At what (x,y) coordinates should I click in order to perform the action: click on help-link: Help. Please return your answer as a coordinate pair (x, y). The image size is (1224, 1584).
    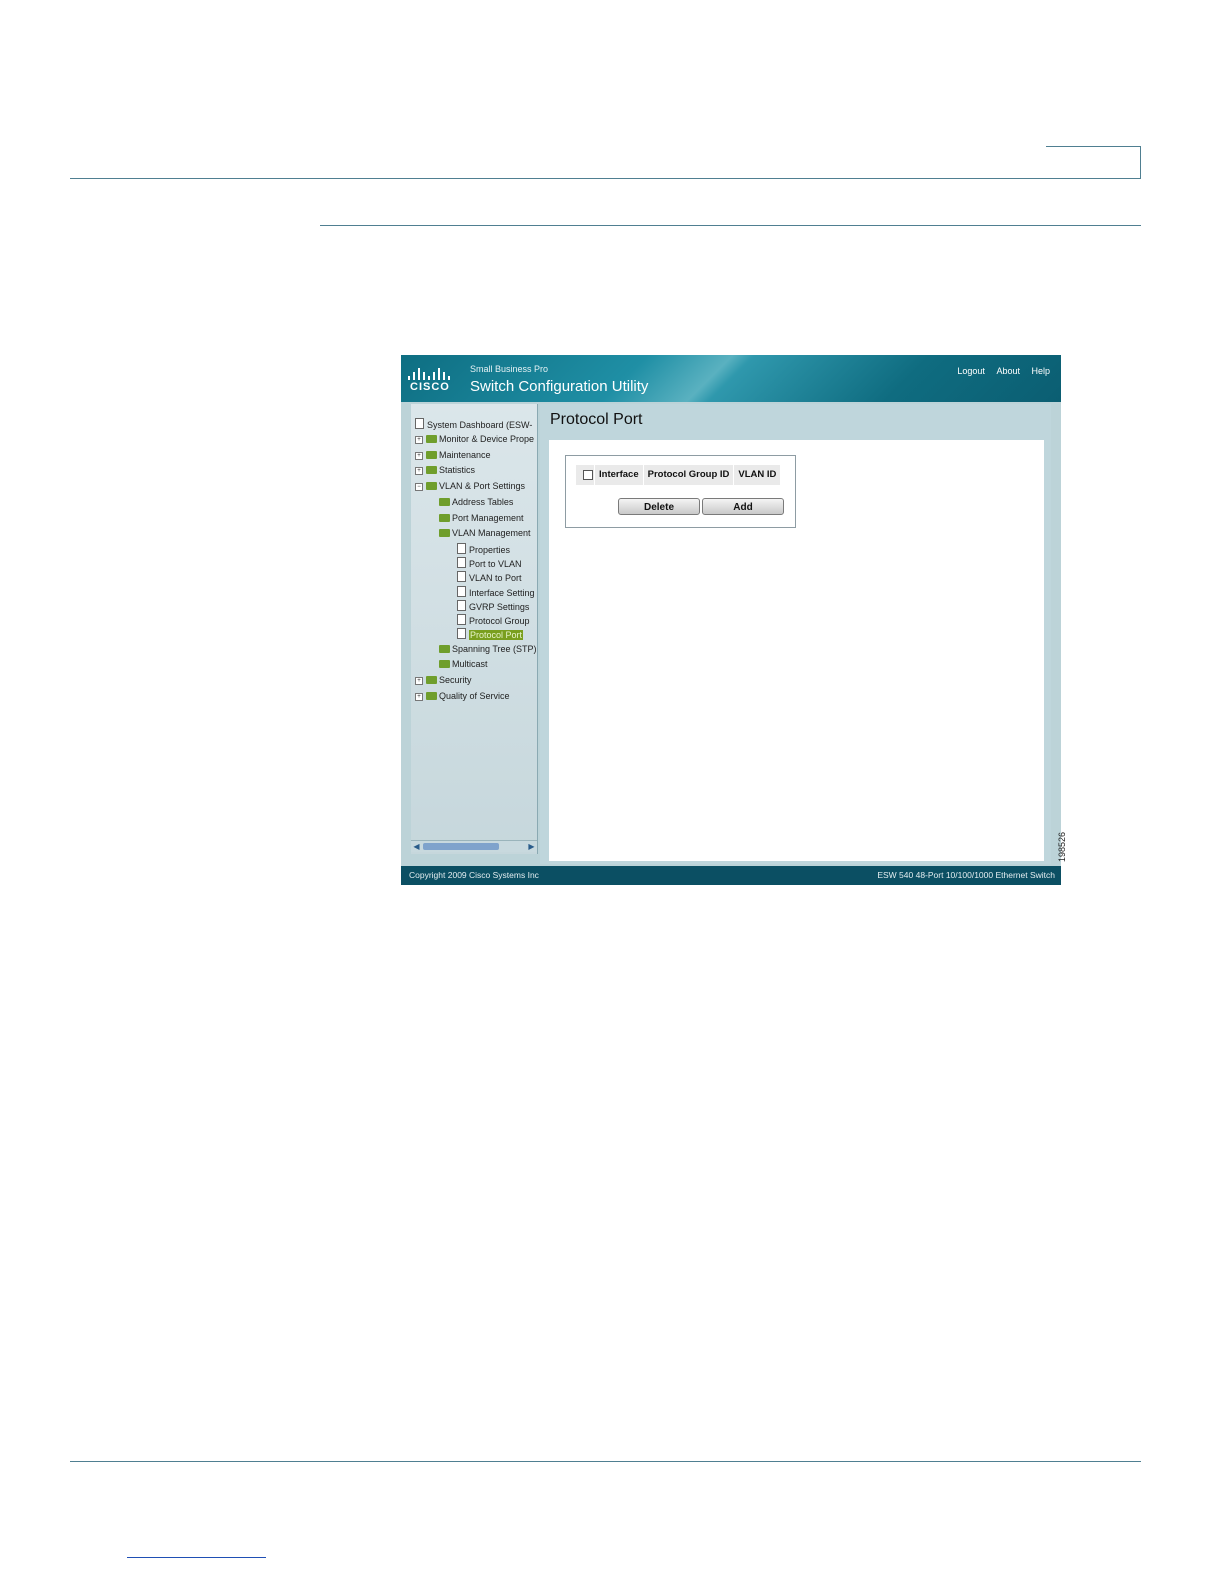
    Looking at the image, I should click on (1040, 371).